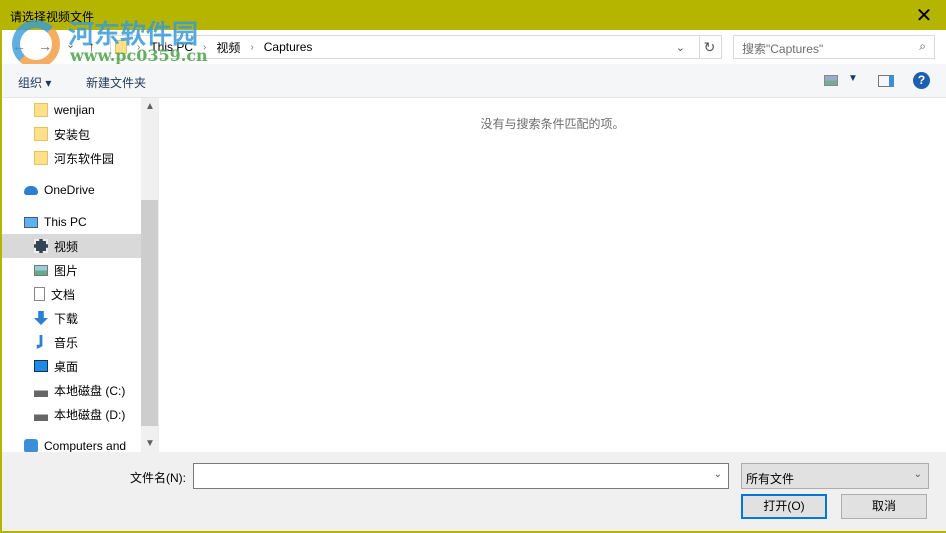  I want to click on filename-input: ⌄, so click(461, 476).